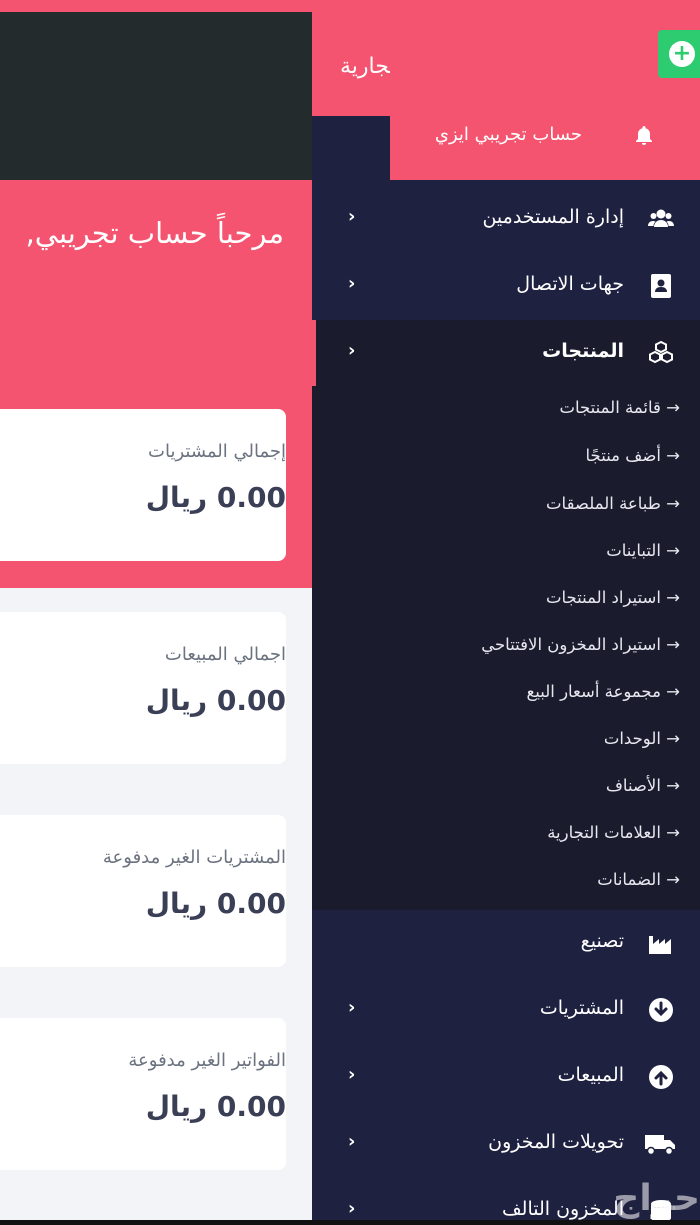  Describe the element at coordinates (619, 407) in the screenshot. I see `submenu-label: → قائمة المنتجات` at that location.